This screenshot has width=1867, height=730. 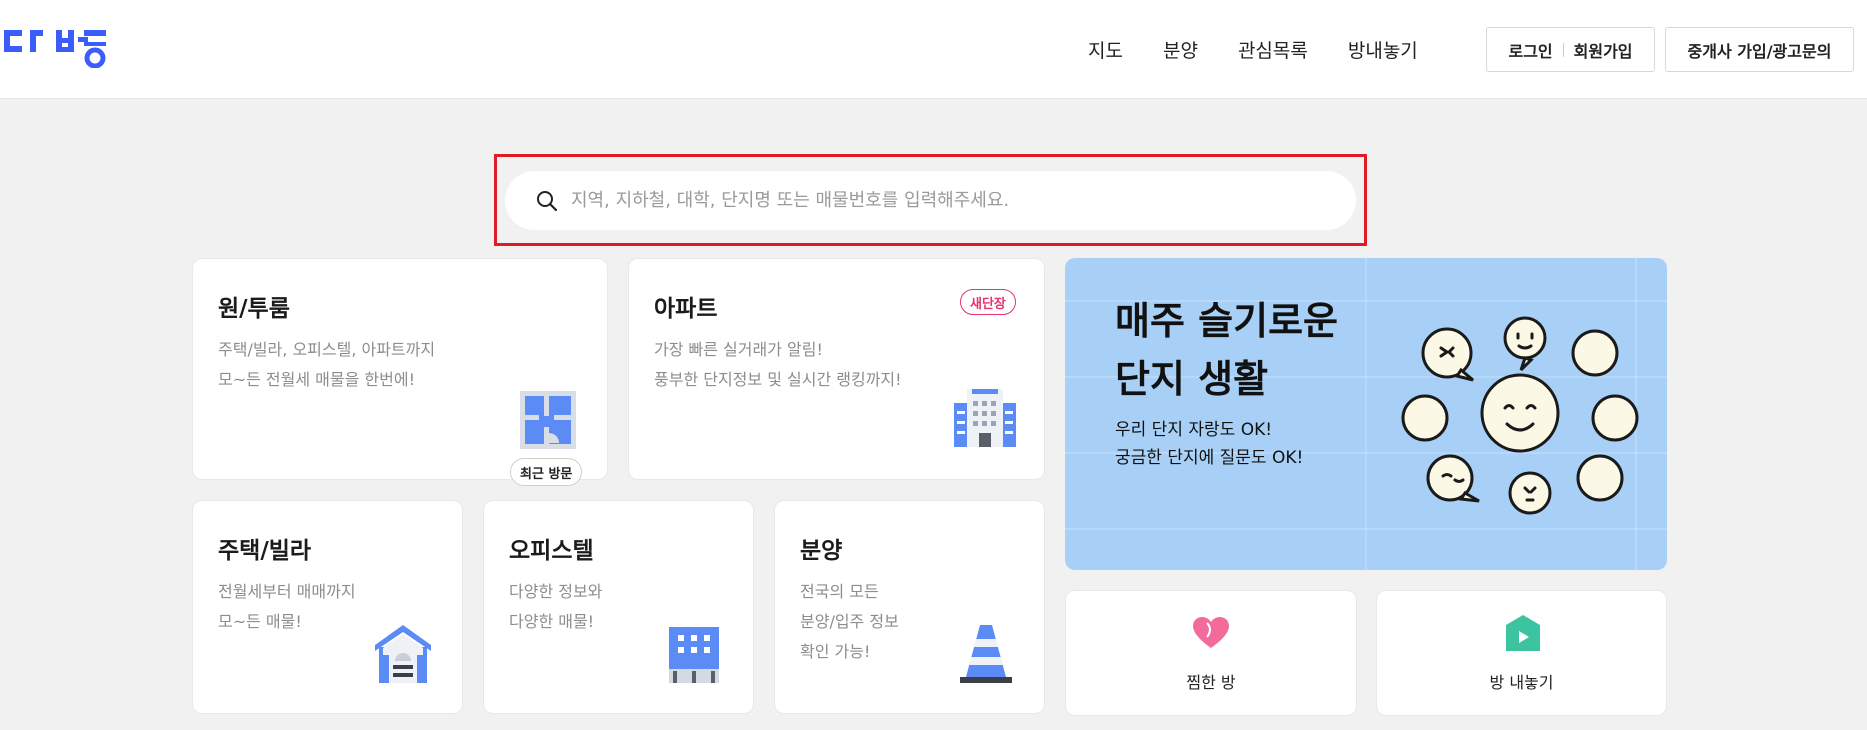 I want to click on heart-icon, so click(x=1211, y=632).